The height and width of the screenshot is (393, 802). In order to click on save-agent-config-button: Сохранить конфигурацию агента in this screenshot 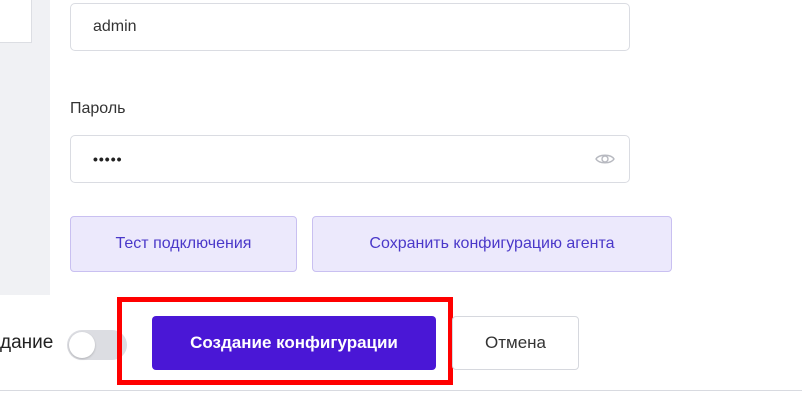, I will do `click(492, 244)`.